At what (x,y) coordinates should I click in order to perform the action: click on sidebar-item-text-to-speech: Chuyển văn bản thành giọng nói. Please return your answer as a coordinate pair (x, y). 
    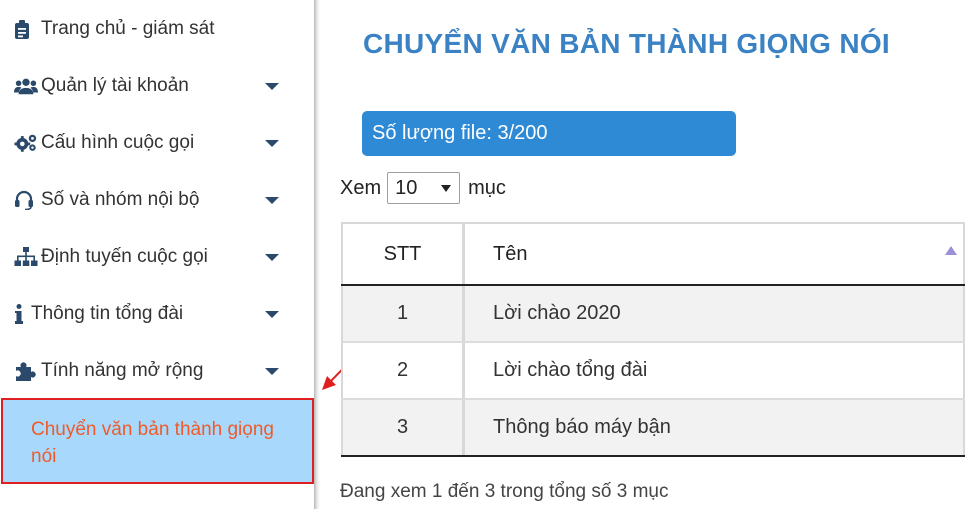
    Looking at the image, I should click on (157, 441).